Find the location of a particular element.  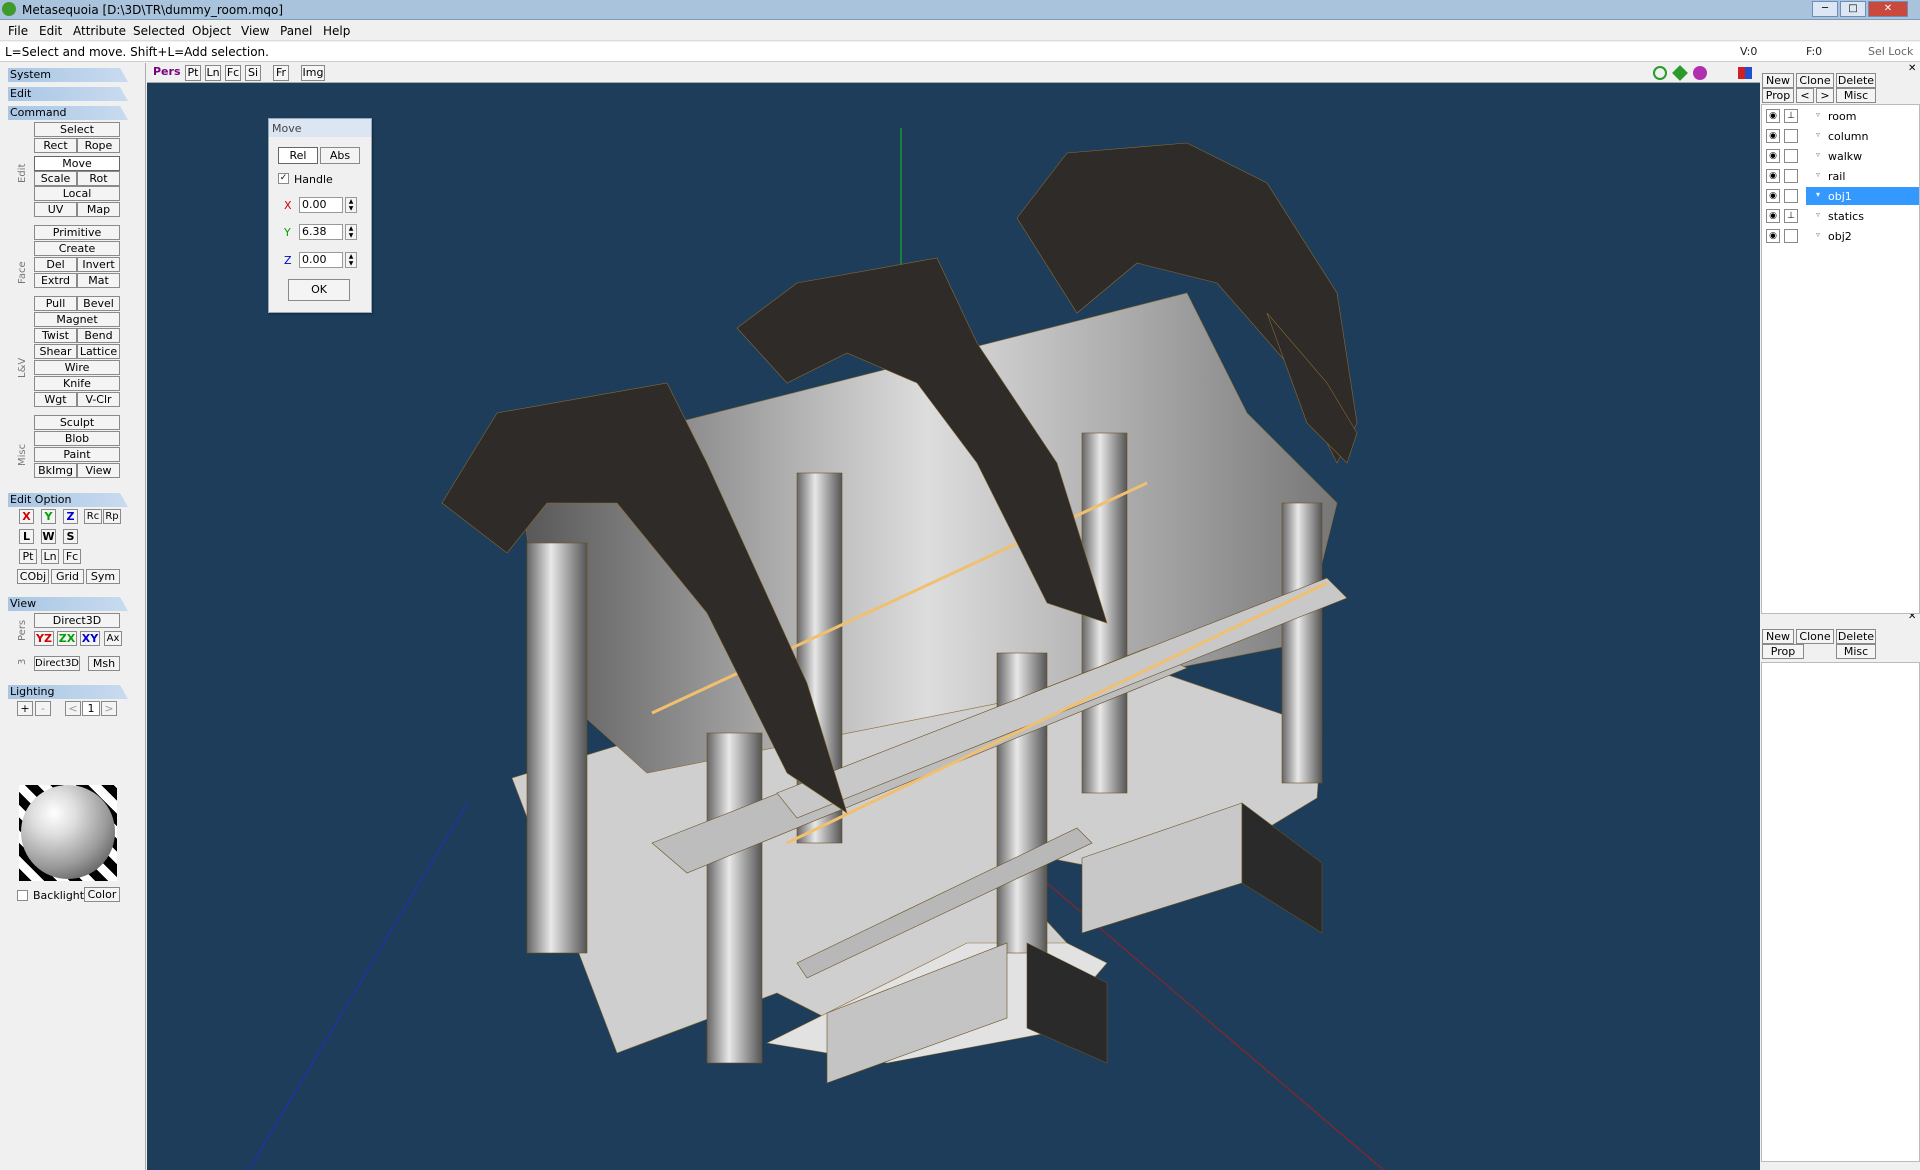

x-input: 0.00 is located at coordinates (321, 205).